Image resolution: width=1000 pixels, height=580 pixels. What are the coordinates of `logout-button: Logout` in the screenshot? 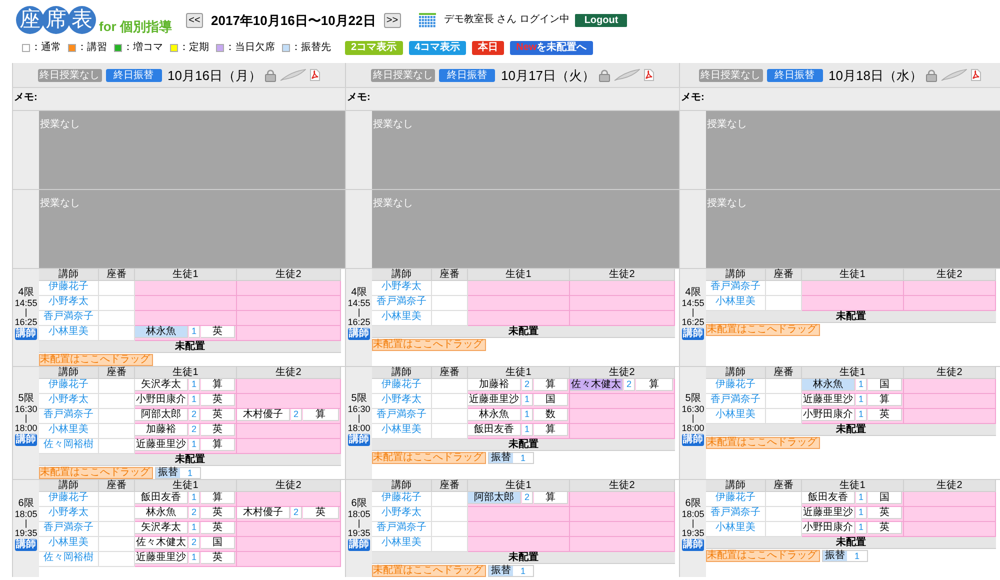 It's located at (601, 20).